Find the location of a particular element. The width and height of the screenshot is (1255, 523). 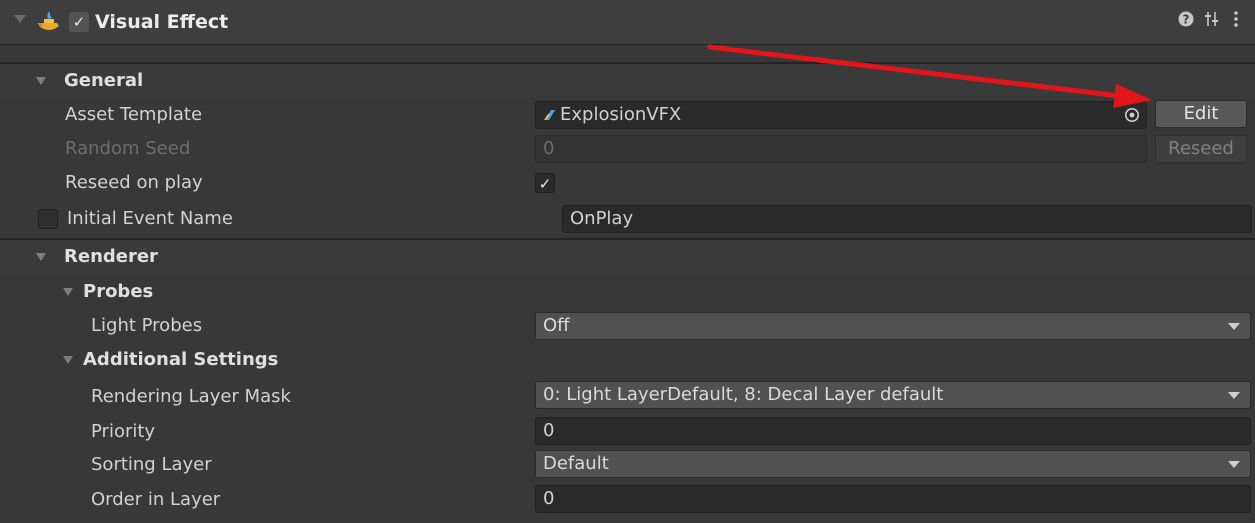

initial-event-checkbox is located at coordinates (48, 219).